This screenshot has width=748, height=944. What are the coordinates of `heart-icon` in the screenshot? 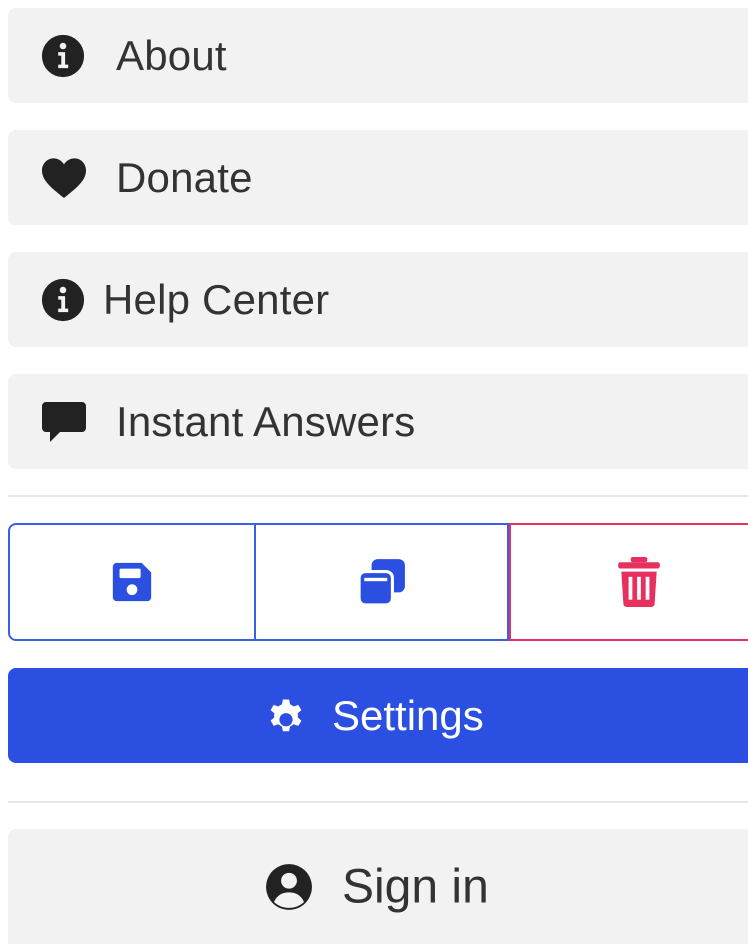 It's located at (64, 178).